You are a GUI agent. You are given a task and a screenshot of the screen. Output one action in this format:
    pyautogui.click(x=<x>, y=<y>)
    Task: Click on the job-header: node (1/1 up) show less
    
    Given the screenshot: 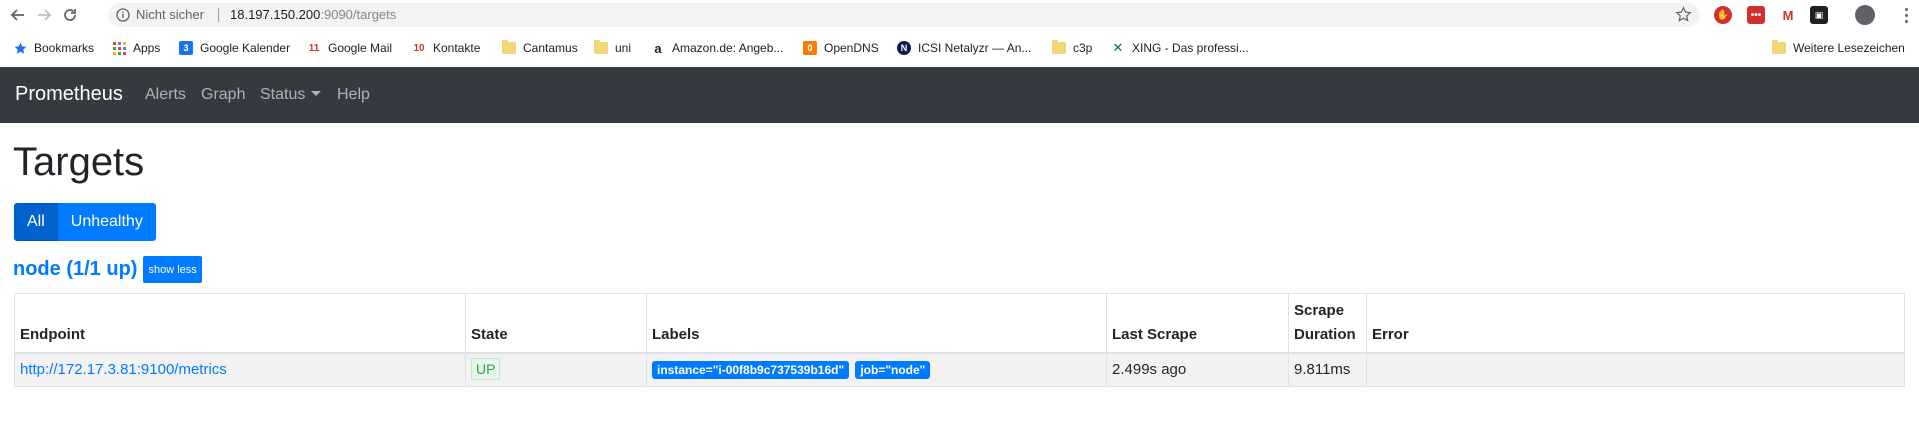 What is the action you would take?
    pyautogui.click(x=107, y=269)
    